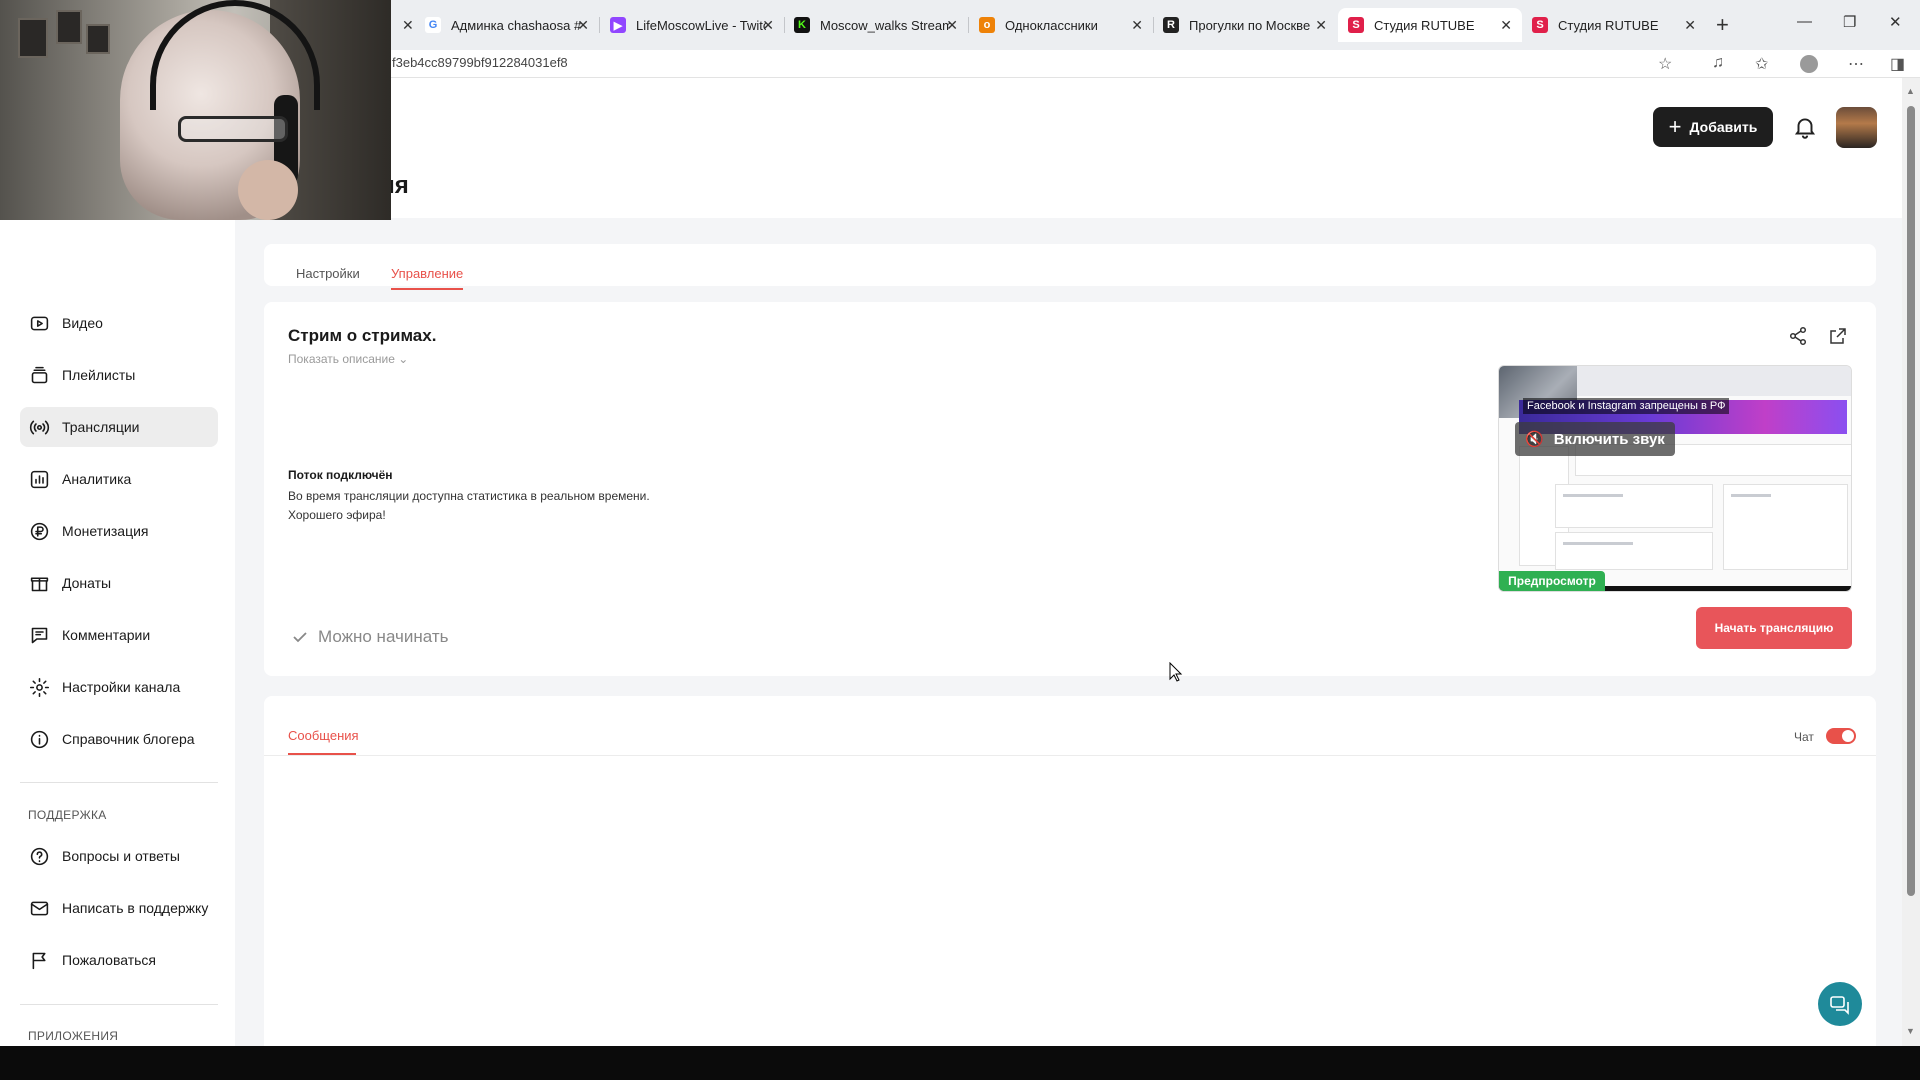  I want to click on active-tab-indicator, so click(427, 289).